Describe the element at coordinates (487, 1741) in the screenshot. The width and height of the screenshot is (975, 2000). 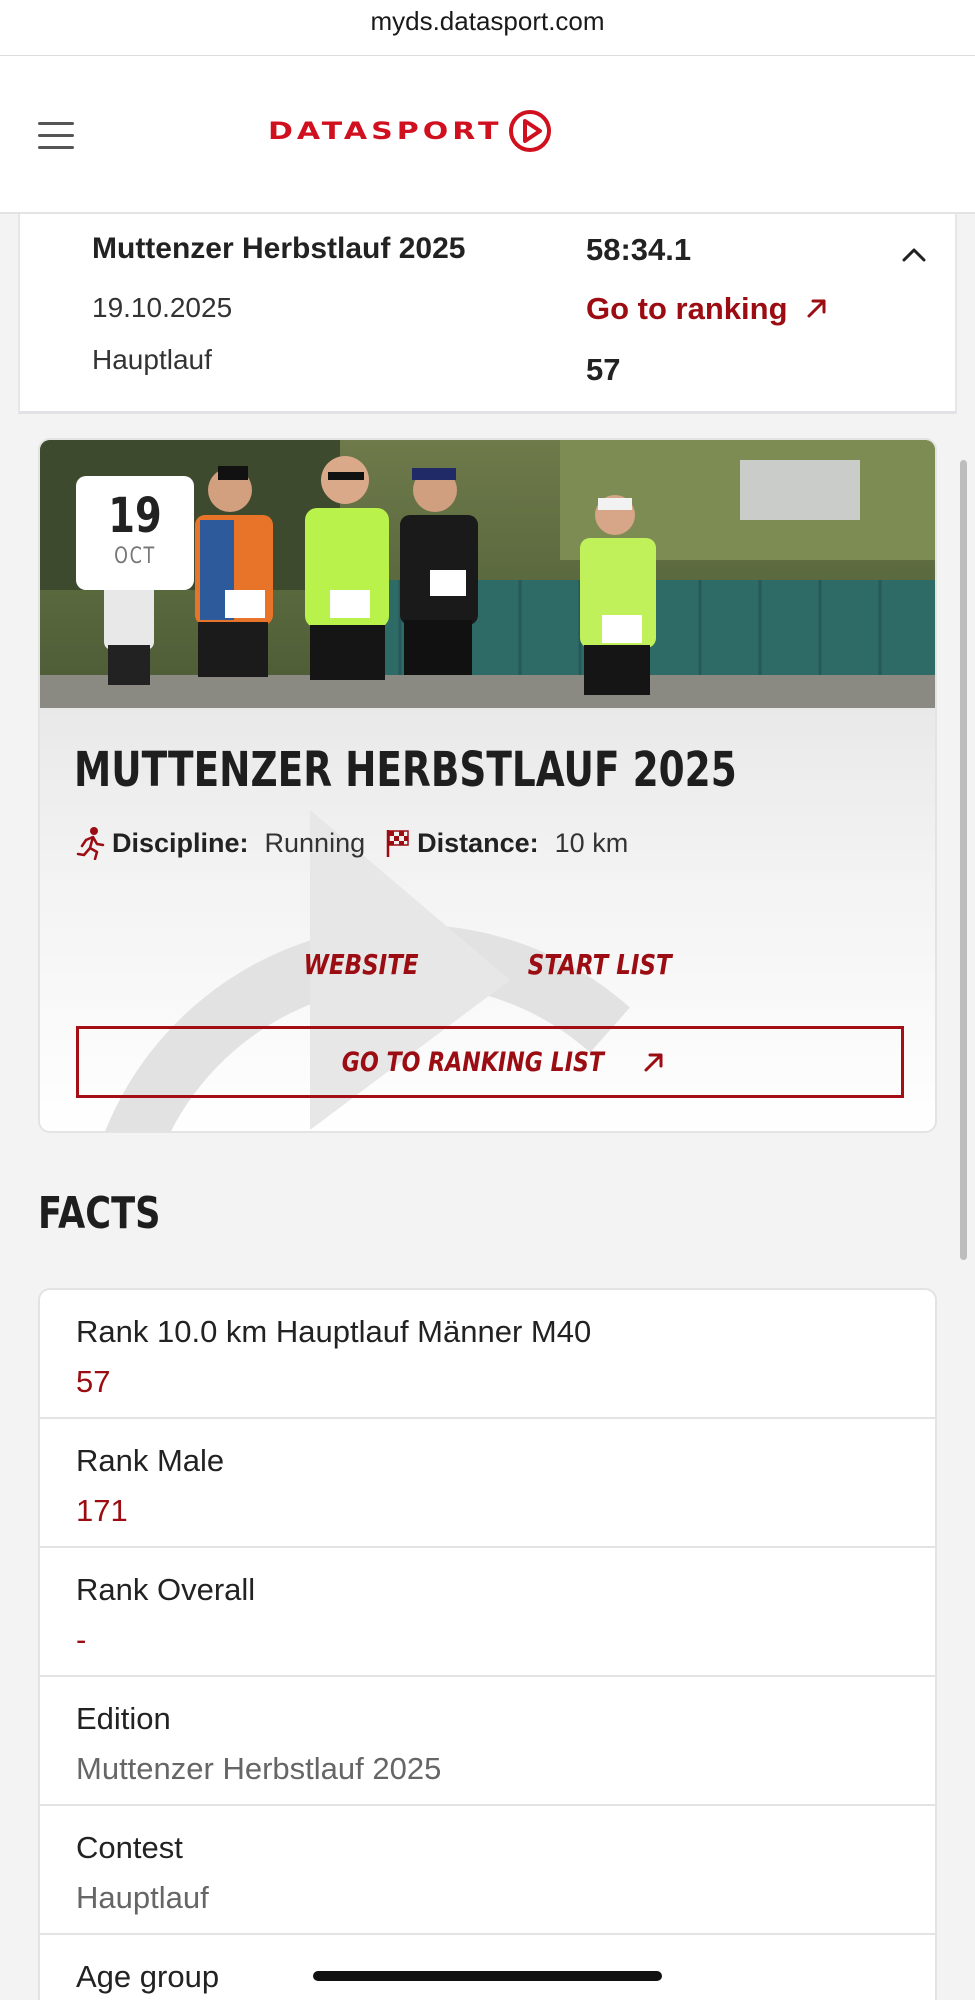
I see `fact-row: Edition Muttenzer Herbstlauf 2025` at that location.